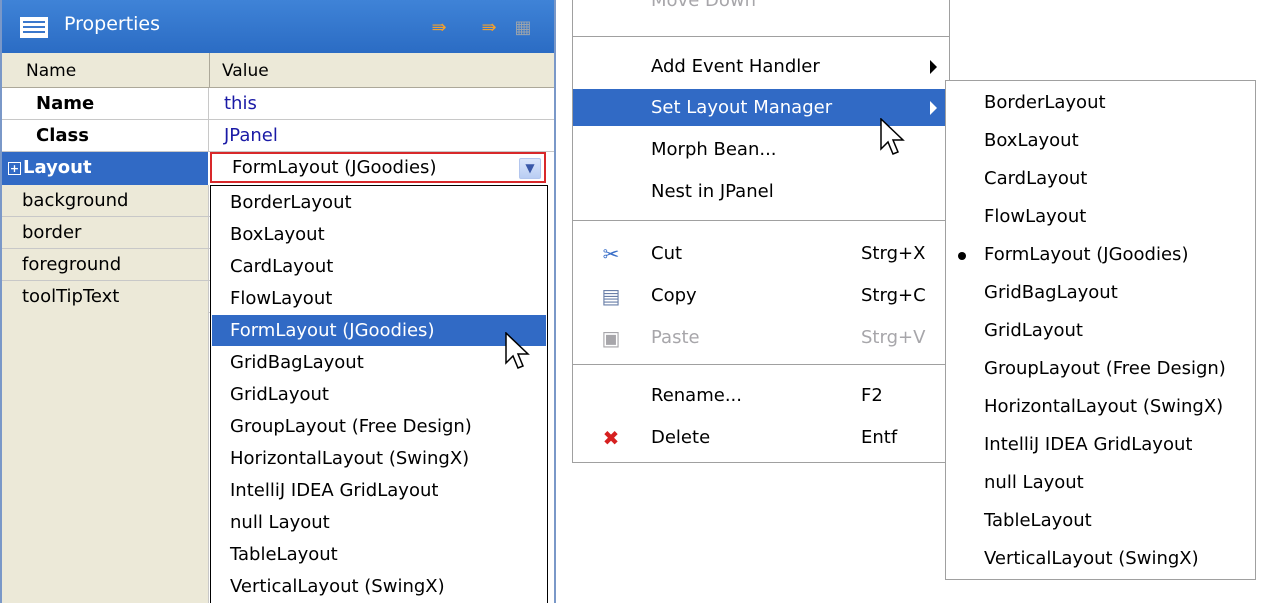 The width and height of the screenshot is (1269, 603). I want to click on property-name: background, so click(75, 200).